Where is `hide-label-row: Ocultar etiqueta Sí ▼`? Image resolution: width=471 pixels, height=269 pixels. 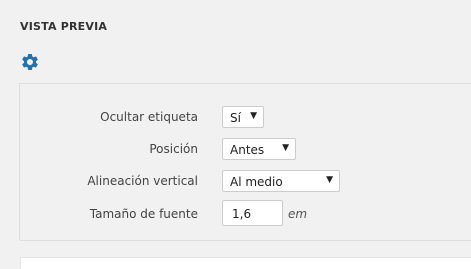
hide-label-row: Ocultar etiqueta Sí ▼ is located at coordinates (235, 118).